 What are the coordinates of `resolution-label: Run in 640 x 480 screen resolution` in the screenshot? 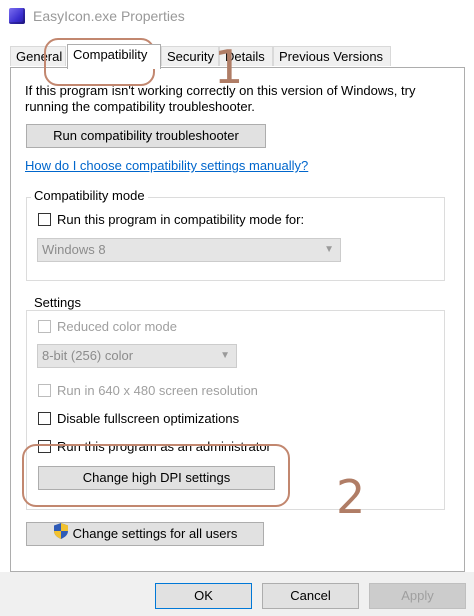 It's located at (157, 390).